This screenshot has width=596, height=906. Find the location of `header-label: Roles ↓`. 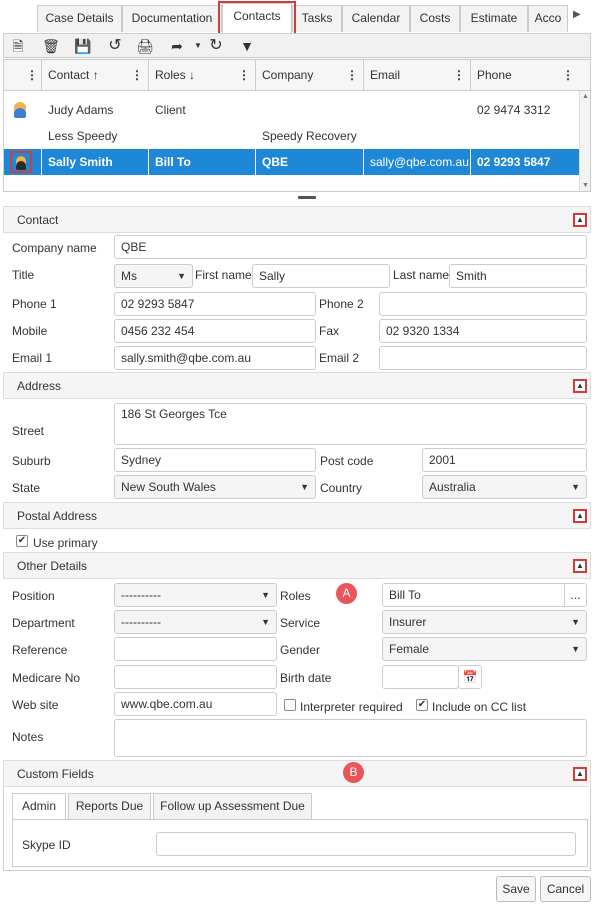

header-label: Roles ↓ is located at coordinates (175, 75).